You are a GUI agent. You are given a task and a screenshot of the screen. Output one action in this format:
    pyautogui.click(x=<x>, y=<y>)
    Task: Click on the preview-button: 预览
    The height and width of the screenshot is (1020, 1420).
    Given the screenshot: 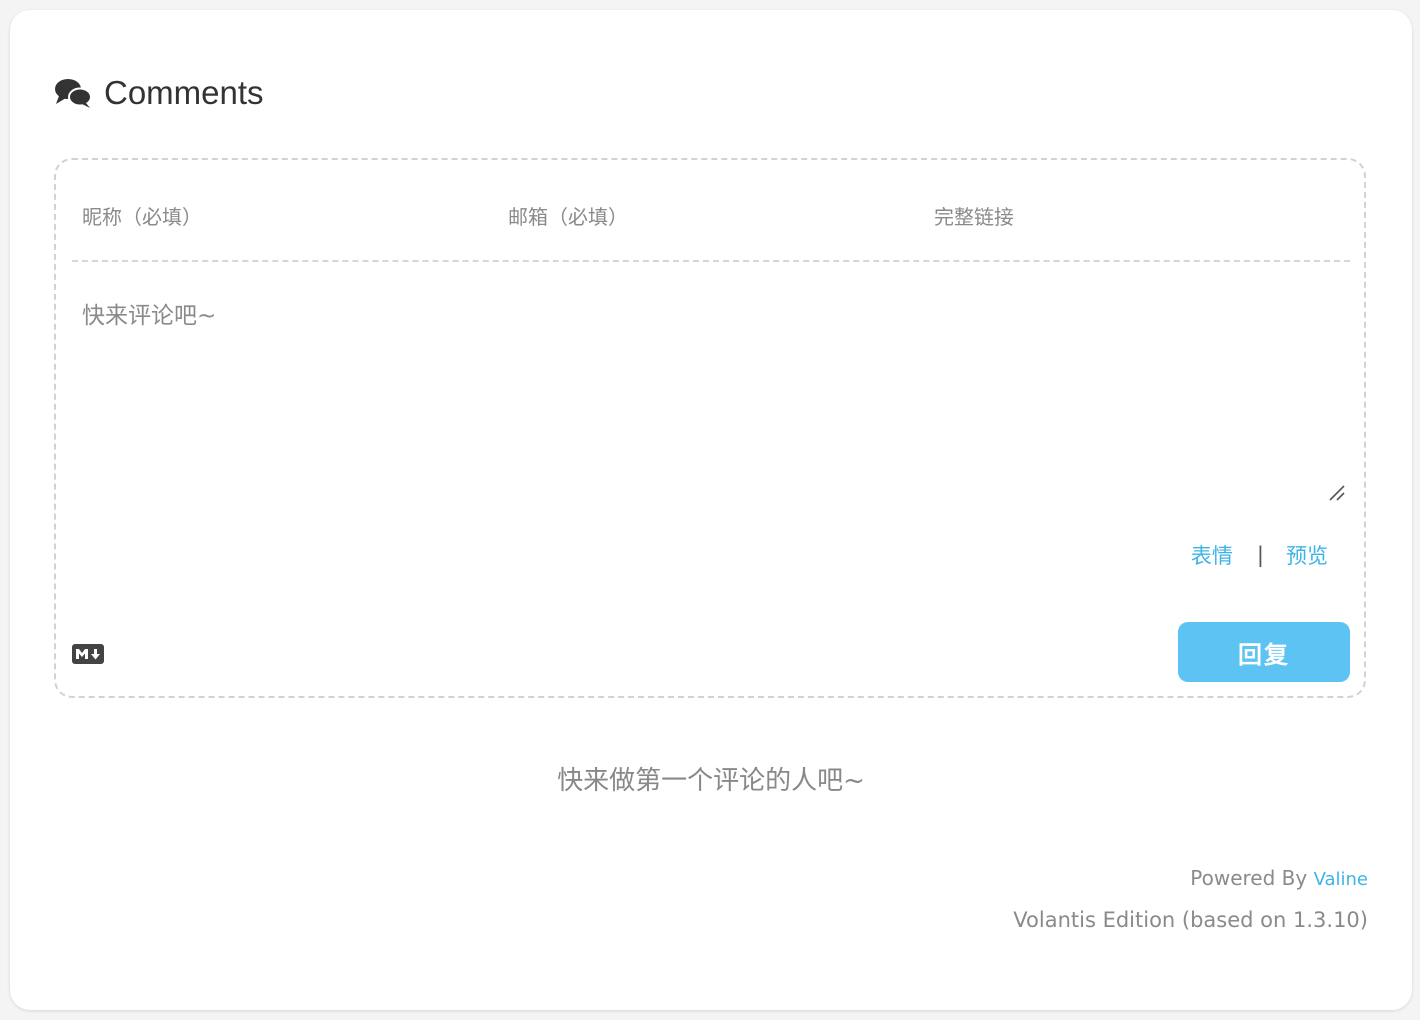 What is the action you would take?
    pyautogui.click(x=1307, y=555)
    